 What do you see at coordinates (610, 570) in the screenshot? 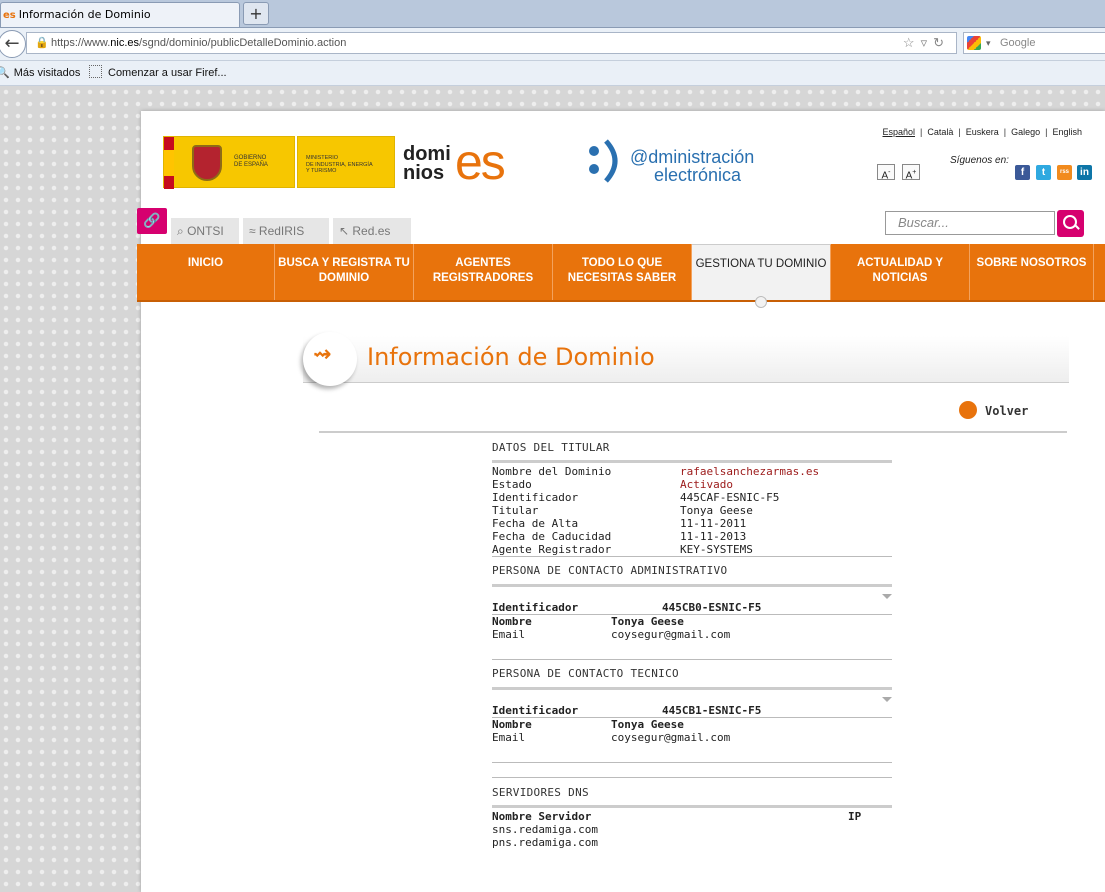
I see `admin-title: PERSONA DE CONTACTO ADMINISTRATIVO` at bounding box center [610, 570].